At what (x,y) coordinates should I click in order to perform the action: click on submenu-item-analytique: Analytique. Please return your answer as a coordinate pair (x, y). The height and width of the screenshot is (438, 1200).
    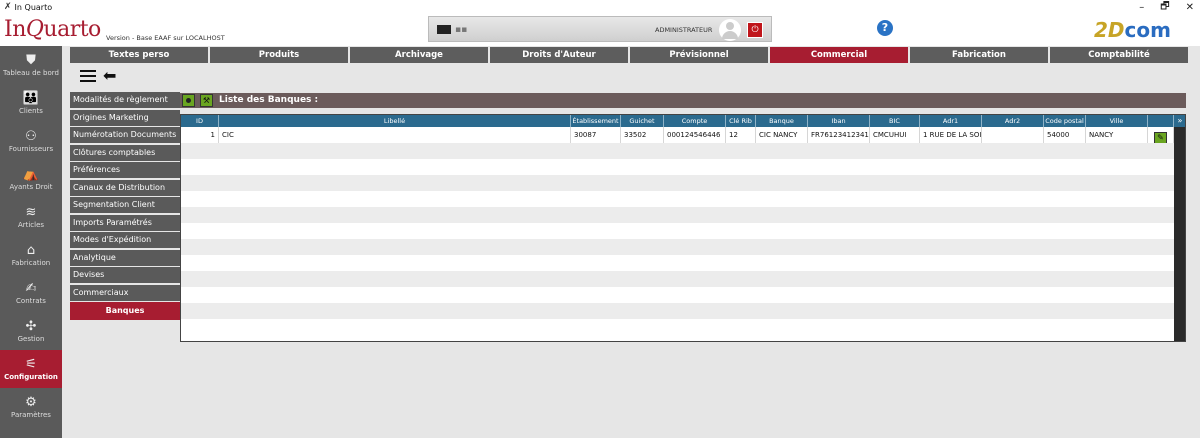
    Looking at the image, I should click on (125, 257).